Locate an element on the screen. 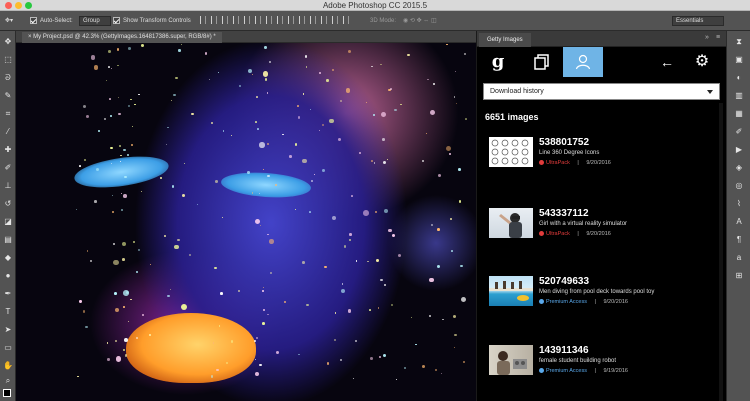 This screenshot has height=401, width=750. eraser-icon: ◪ is located at coordinates (8, 221).